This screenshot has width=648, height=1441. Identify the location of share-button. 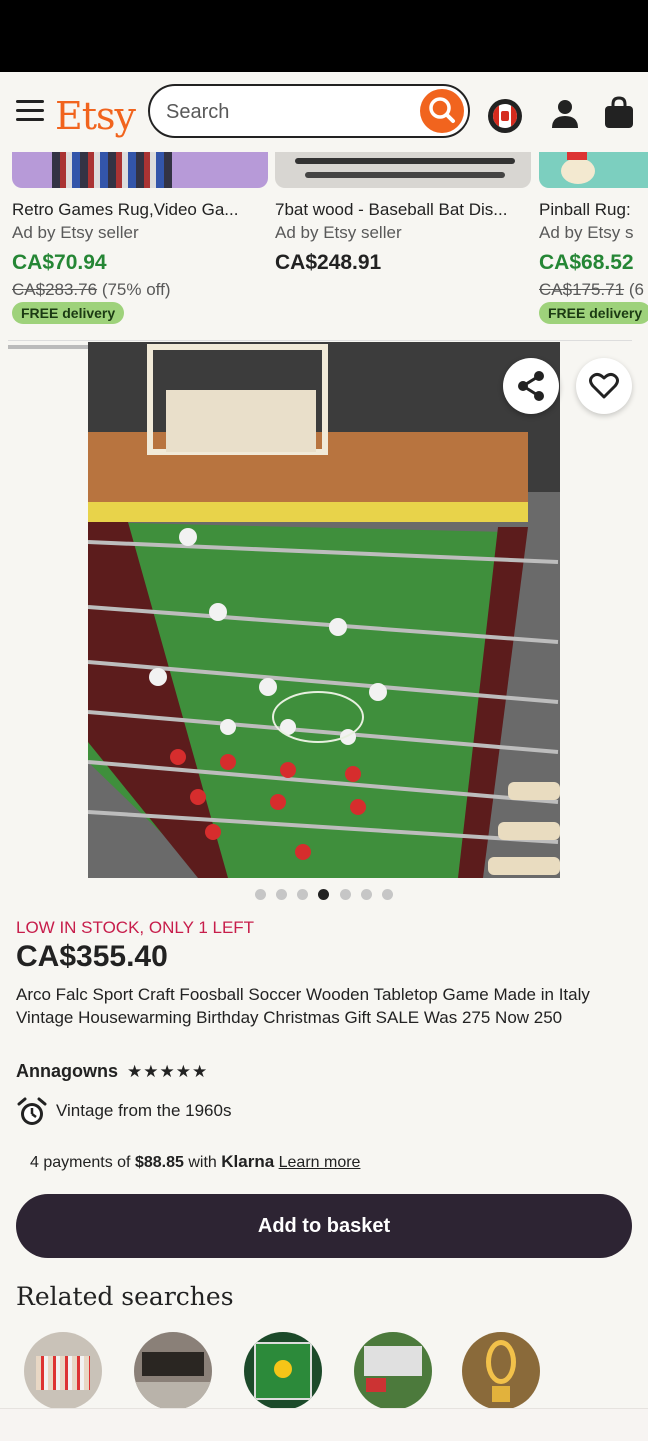
(531, 386).